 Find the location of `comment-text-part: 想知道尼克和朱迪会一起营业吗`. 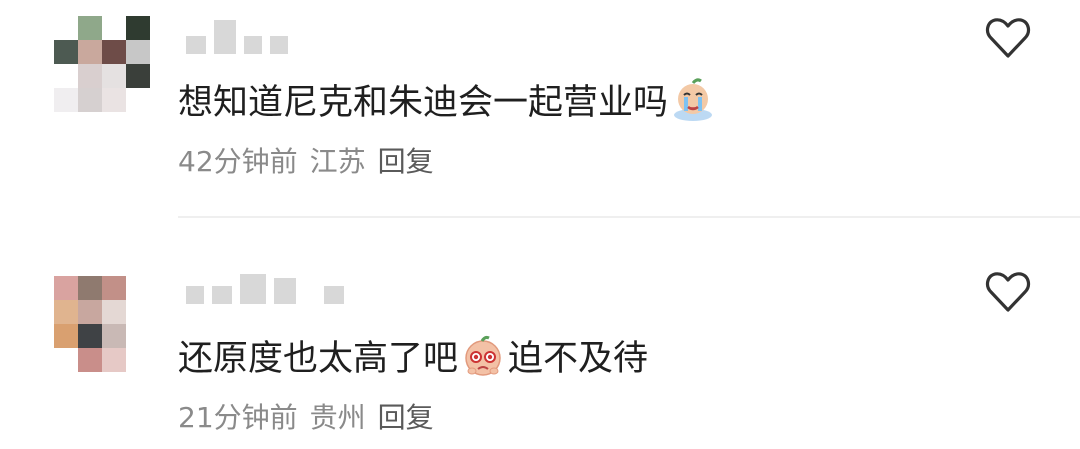

comment-text-part: 想知道尼克和朱迪会一起营业吗 is located at coordinates (423, 103).